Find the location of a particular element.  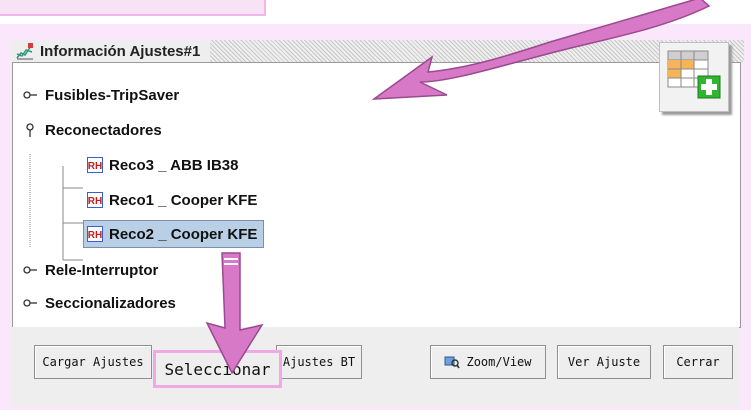

tree-item-rele: Rele-Interruptor is located at coordinates (90, 270).